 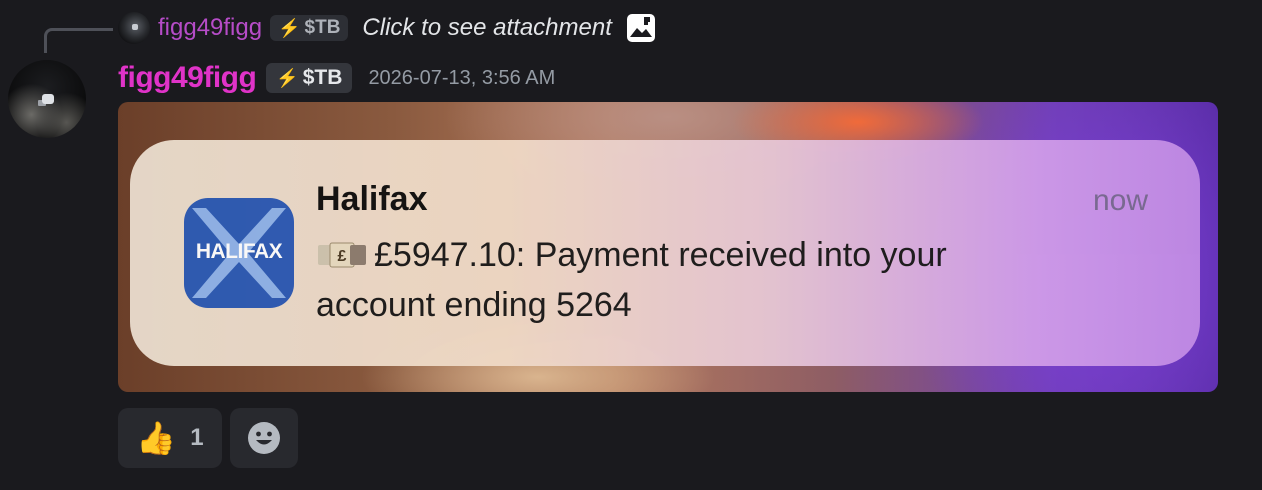 I want to click on message-tag-badge: ⚡ $TB, so click(x=309, y=78).